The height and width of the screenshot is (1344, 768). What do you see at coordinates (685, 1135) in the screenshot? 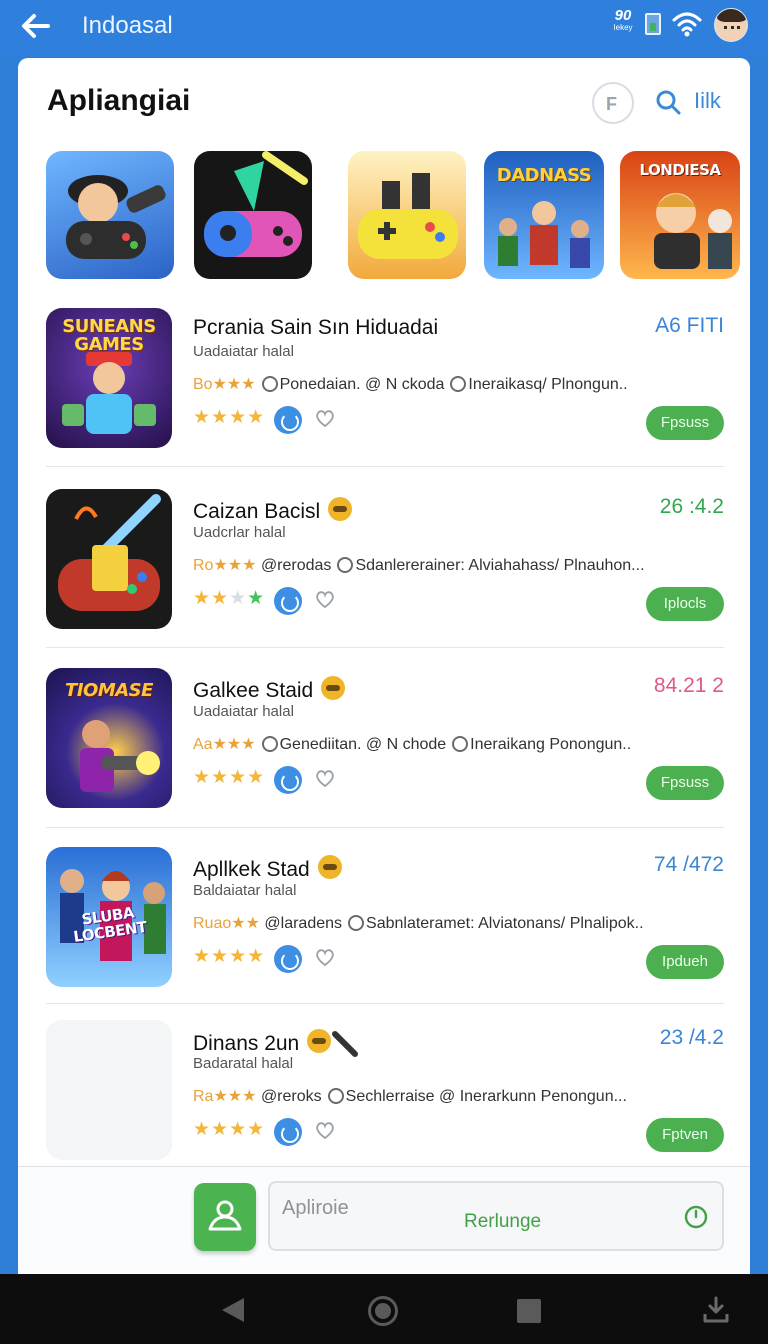
I see `app-action-button: Fptven` at bounding box center [685, 1135].